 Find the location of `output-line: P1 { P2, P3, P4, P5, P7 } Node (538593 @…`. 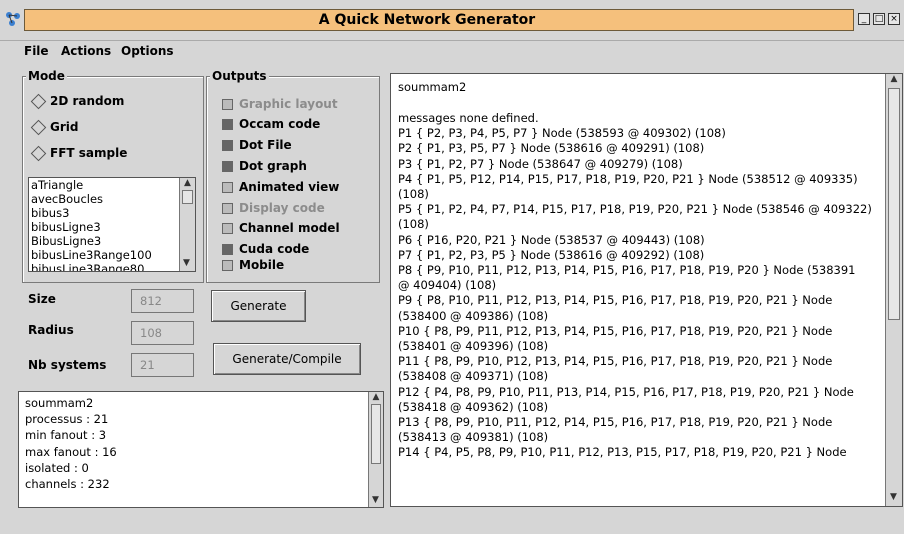

output-line: P1 { P2, P3, P4, P5, P7 } Node (538593 @… is located at coordinates (562, 133).